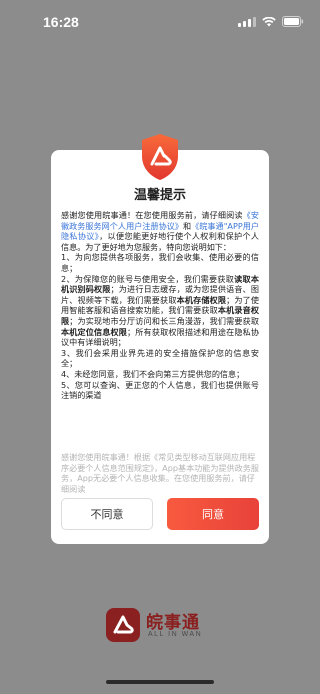 The image size is (320, 694). What do you see at coordinates (160, 262) in the screenshot?
I see `item-1: 1、为向您提供各项服务，我们会收集、使用必要的信息；` at bounding box center [160, 262].